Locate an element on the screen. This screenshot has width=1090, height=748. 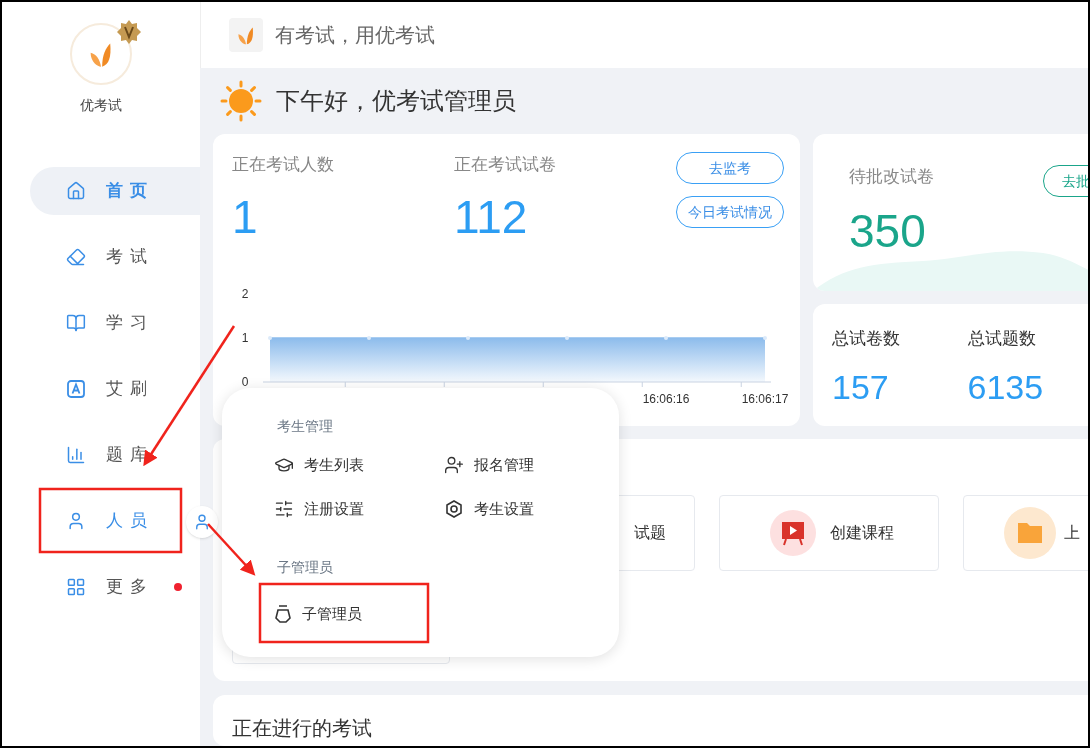
bars-icon is located at coordinates (76, 455).